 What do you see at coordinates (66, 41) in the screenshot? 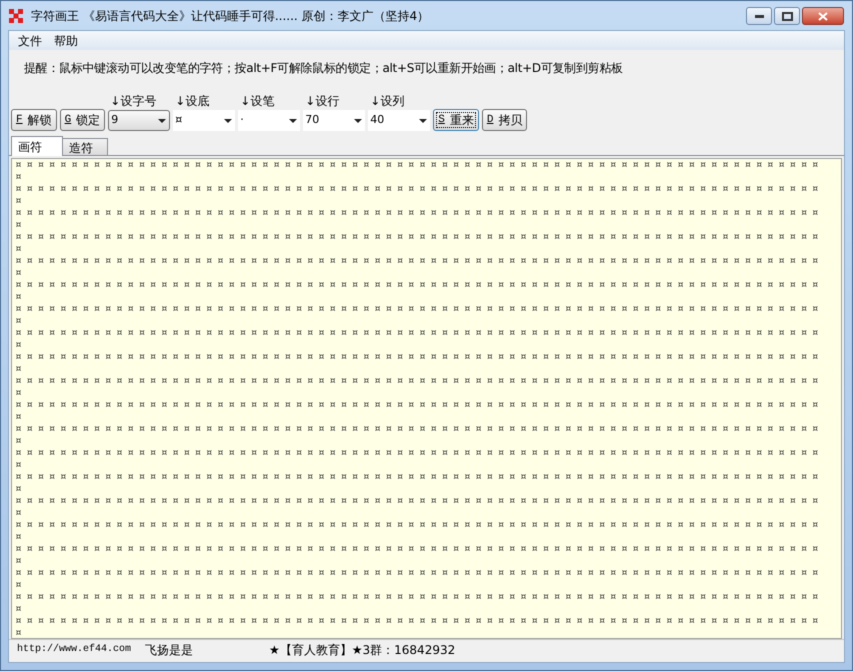
I see `menu-item: 帮助` at bounding box center [66, 41].